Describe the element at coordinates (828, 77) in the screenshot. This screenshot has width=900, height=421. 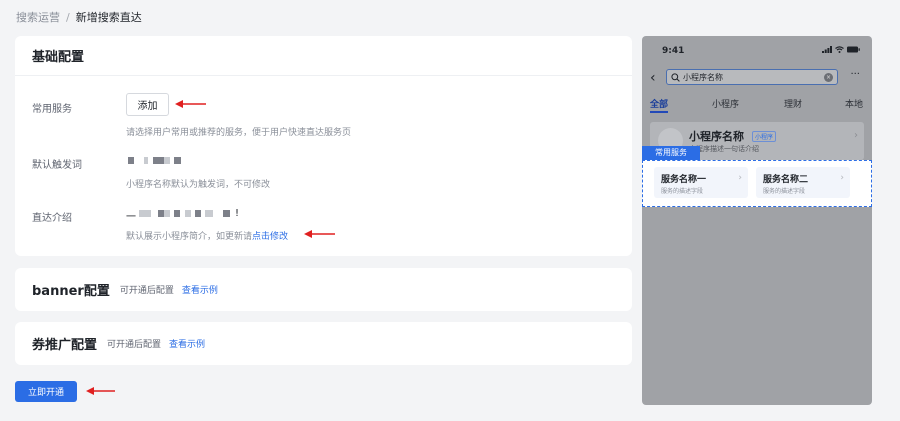
I see `clear-icon: ×` at that location.